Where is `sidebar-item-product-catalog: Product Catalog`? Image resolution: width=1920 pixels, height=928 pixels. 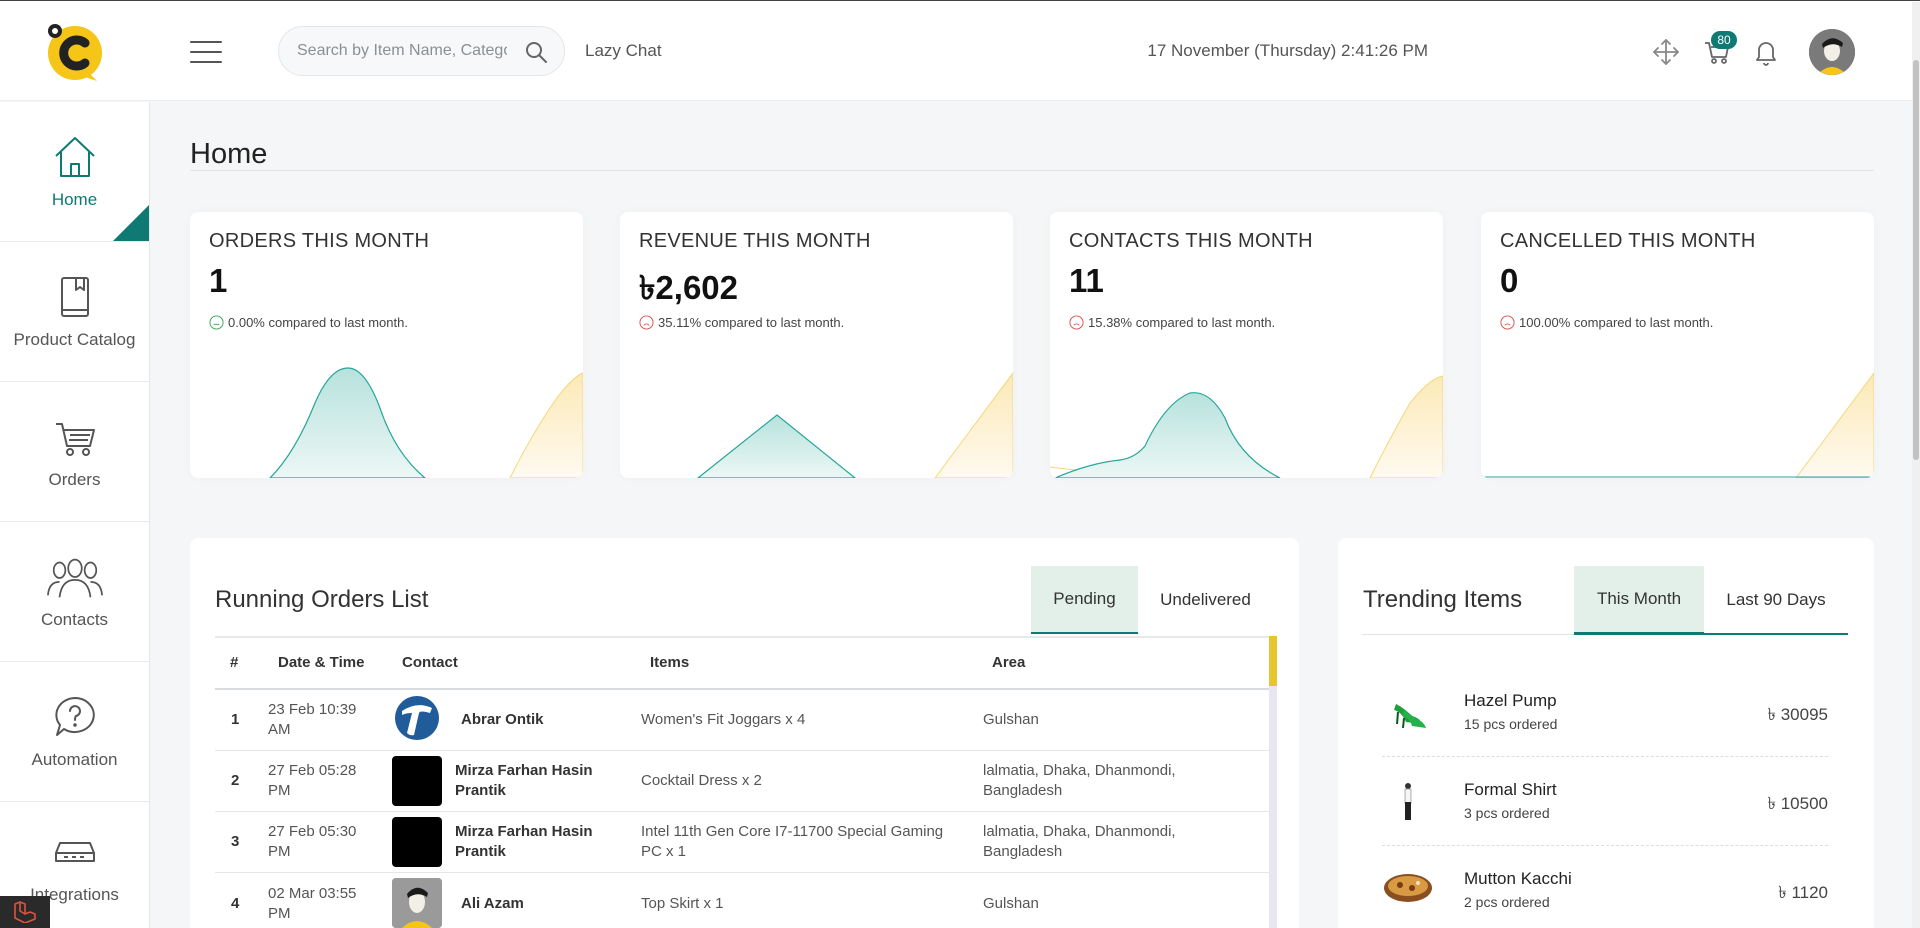 sidebar-item-product-catalog: Product Catalog is located at coordinates (74, 312).